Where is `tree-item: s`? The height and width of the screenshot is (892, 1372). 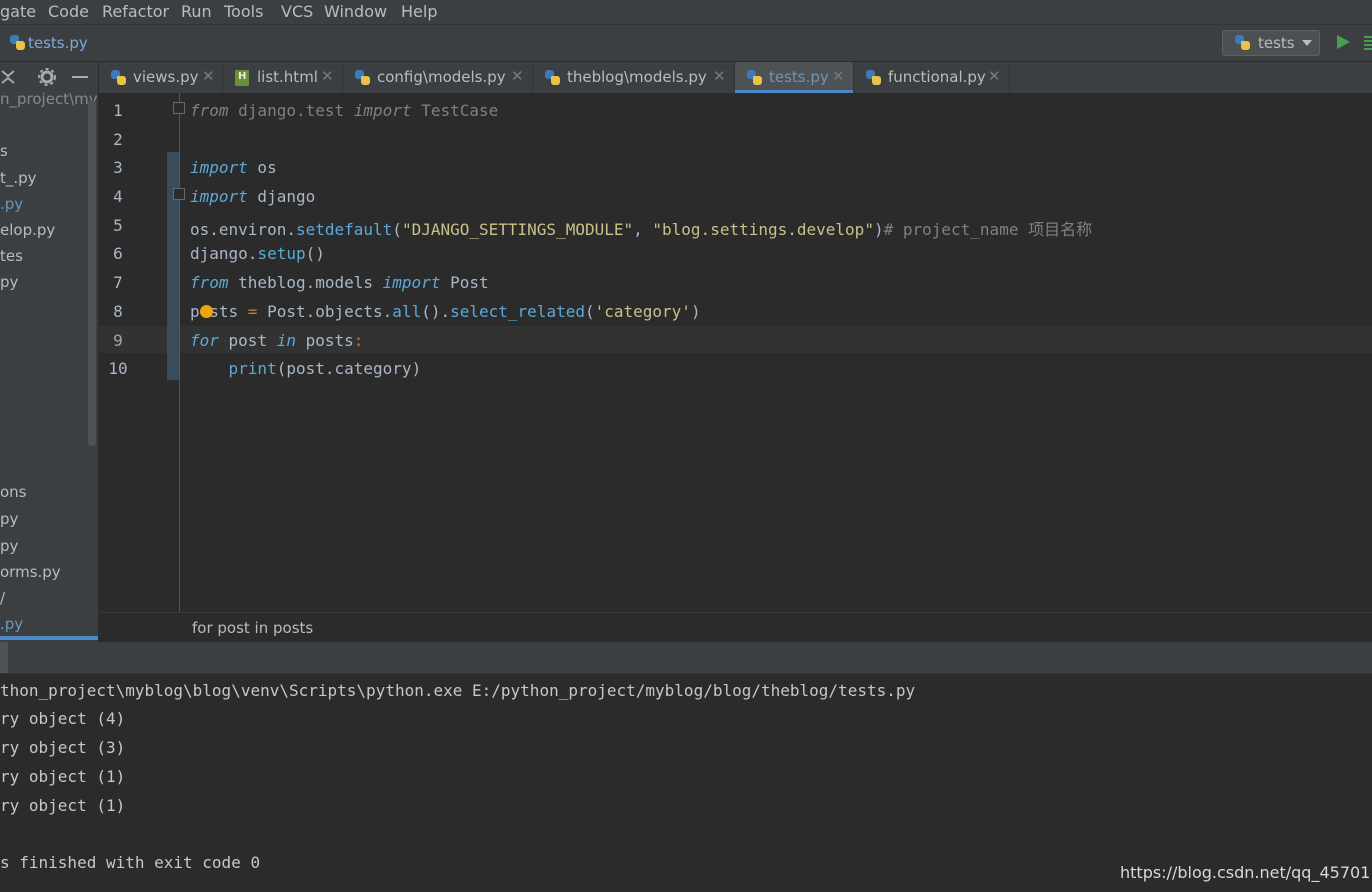
tree-item: s is located at coordinates (4, 151).